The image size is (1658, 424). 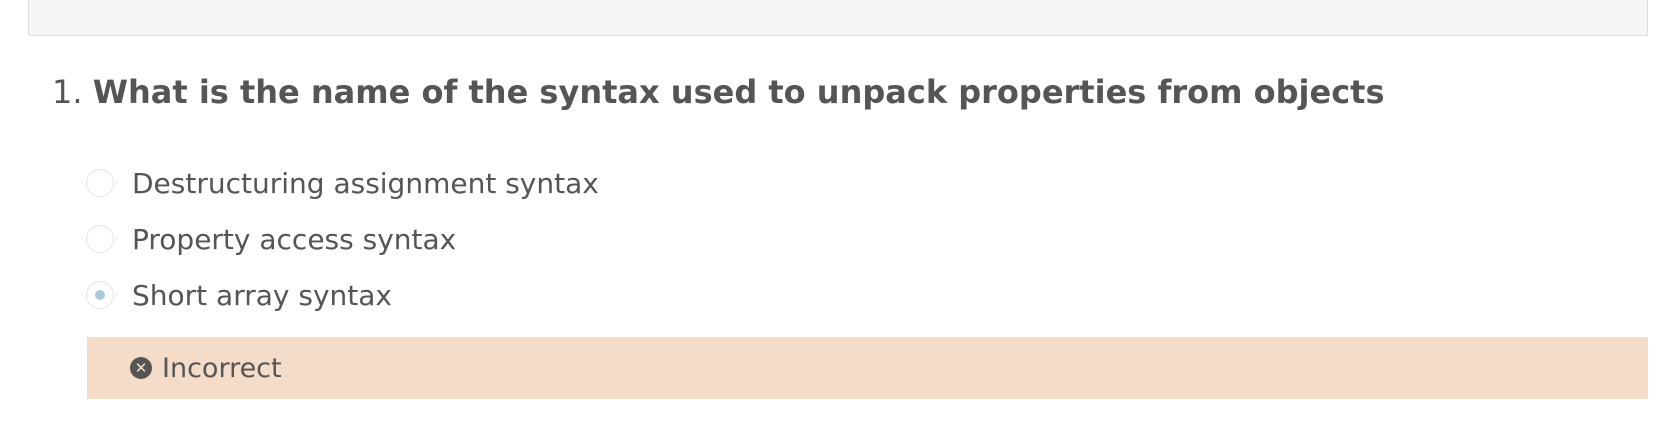 I want to click on radio-selected-dot, so click(x=100, y=295).